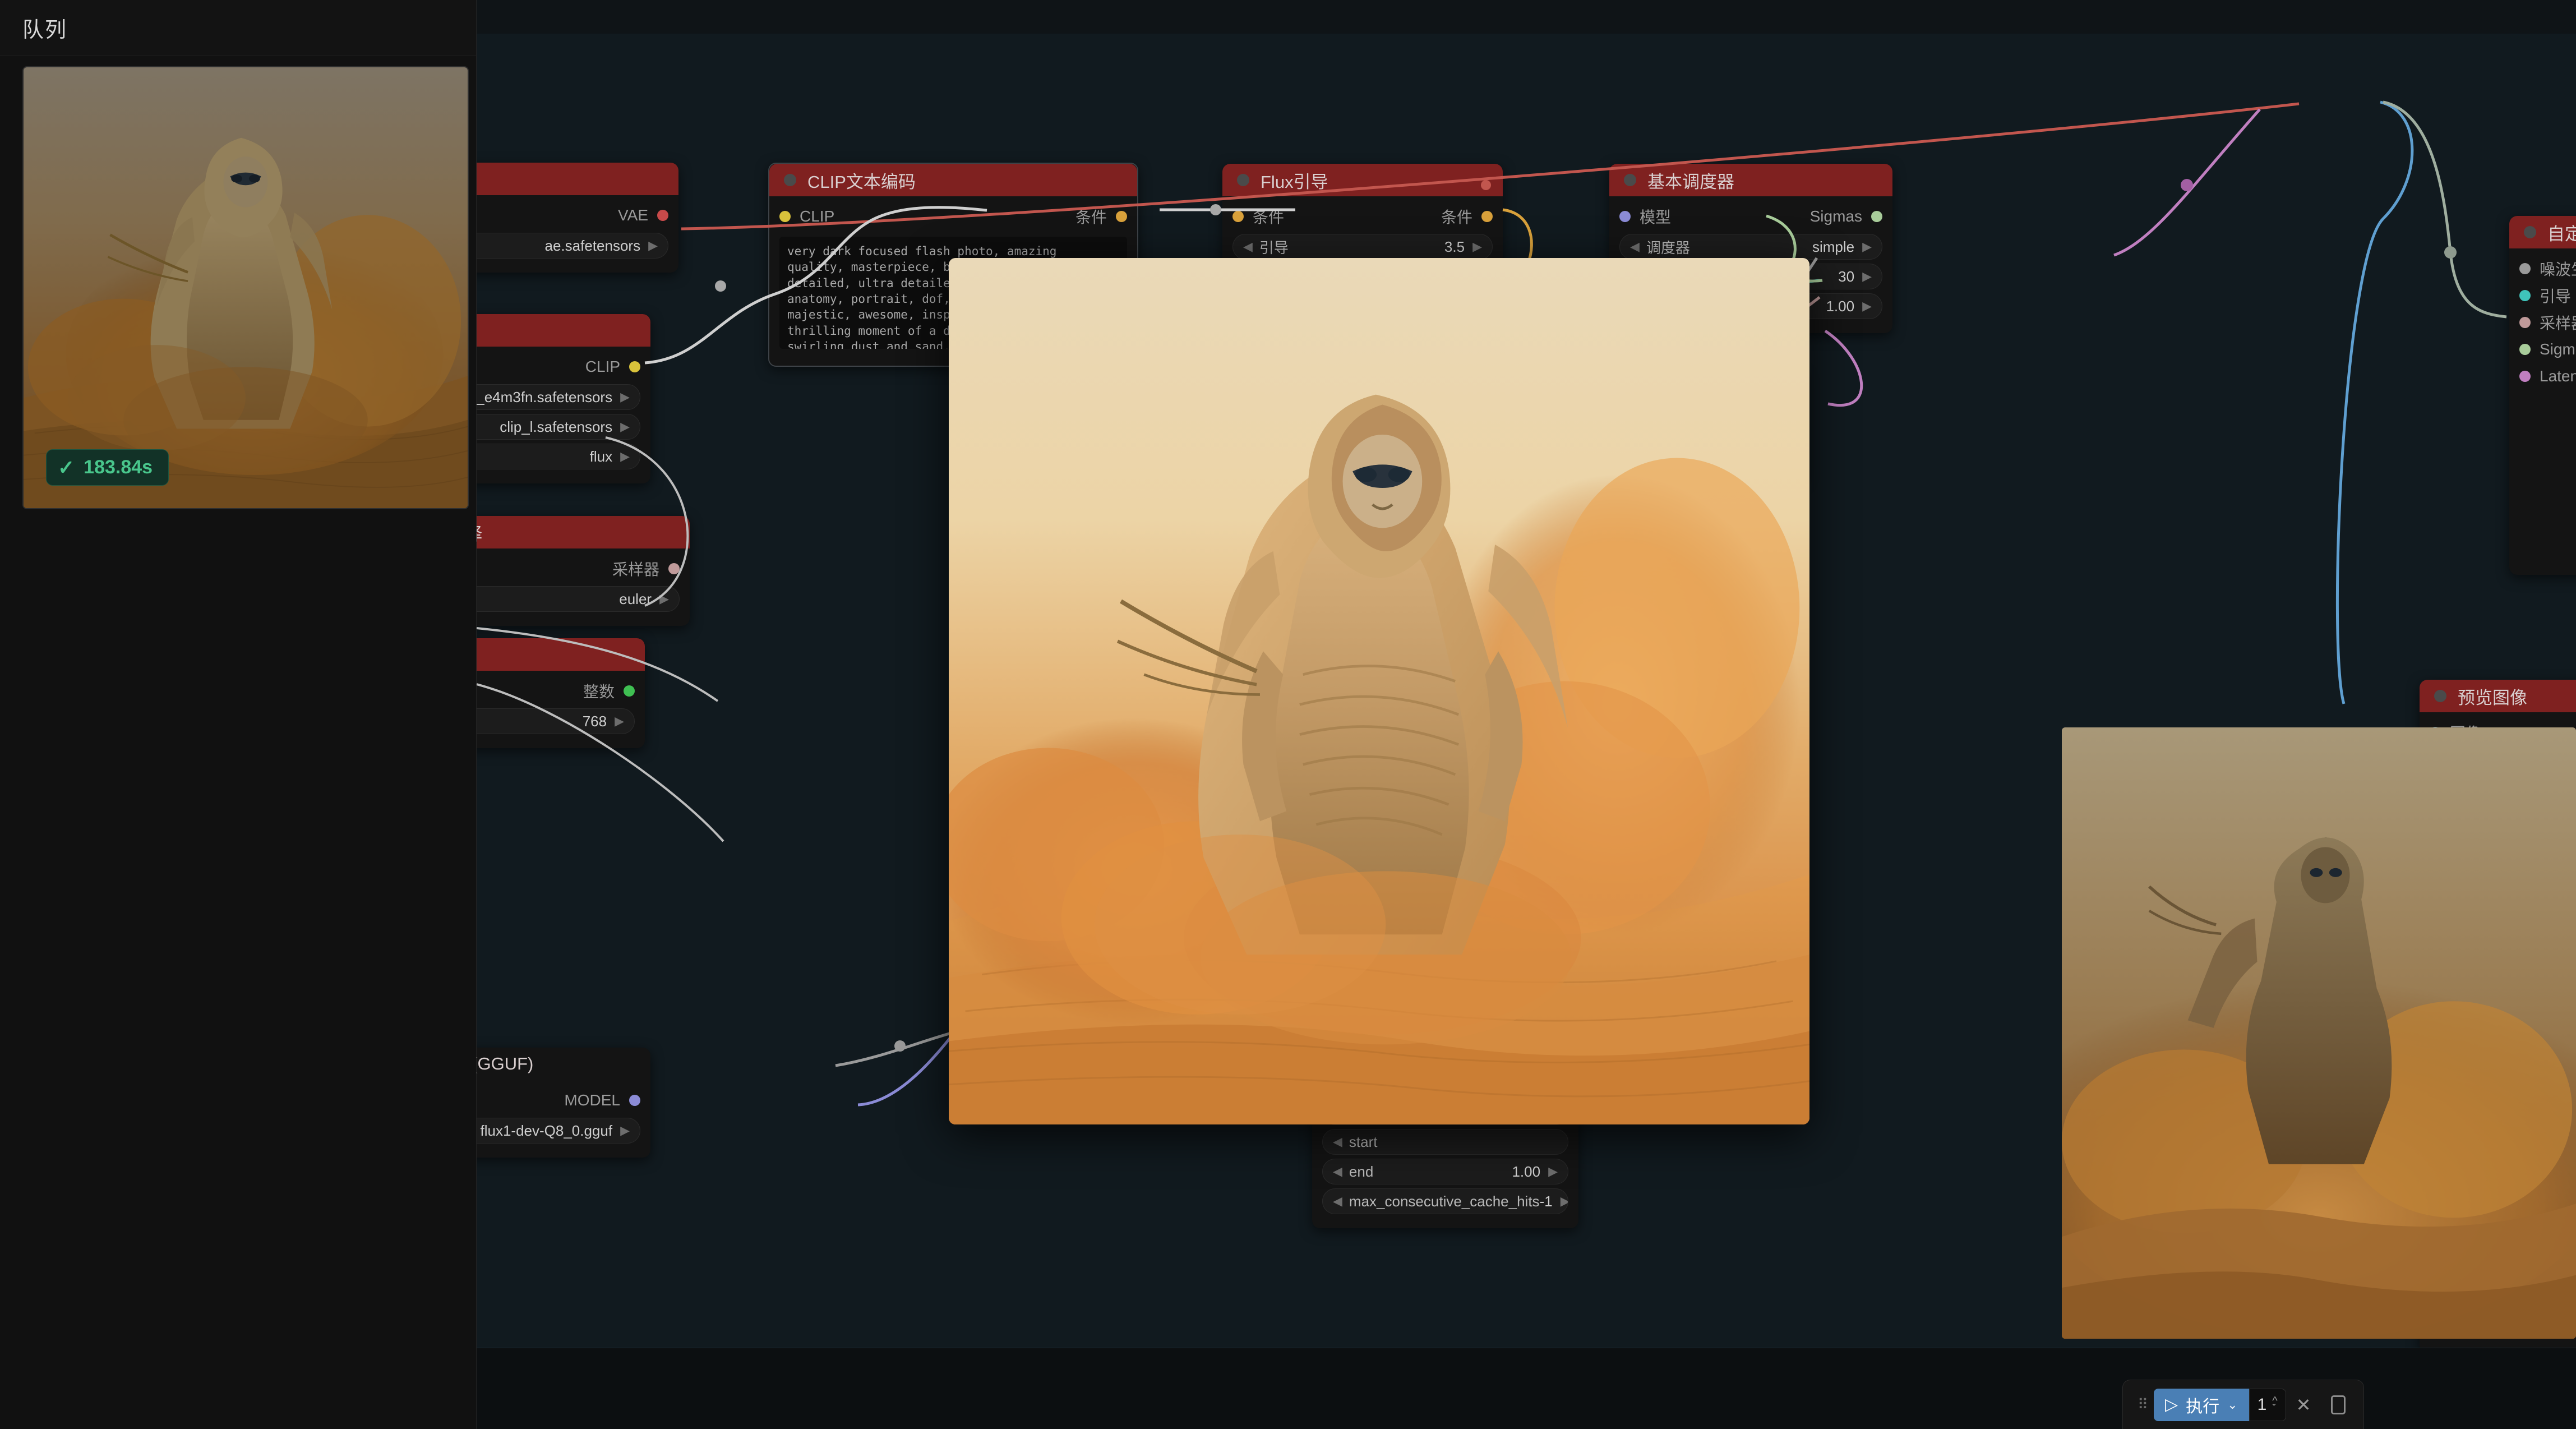 This screenshot has height=1429, width=2576. Describe the element at coordinates (1362, 247) in the screenshot. I see `widget-guidance: ◀ 引导 3.5 ▶` at that location.